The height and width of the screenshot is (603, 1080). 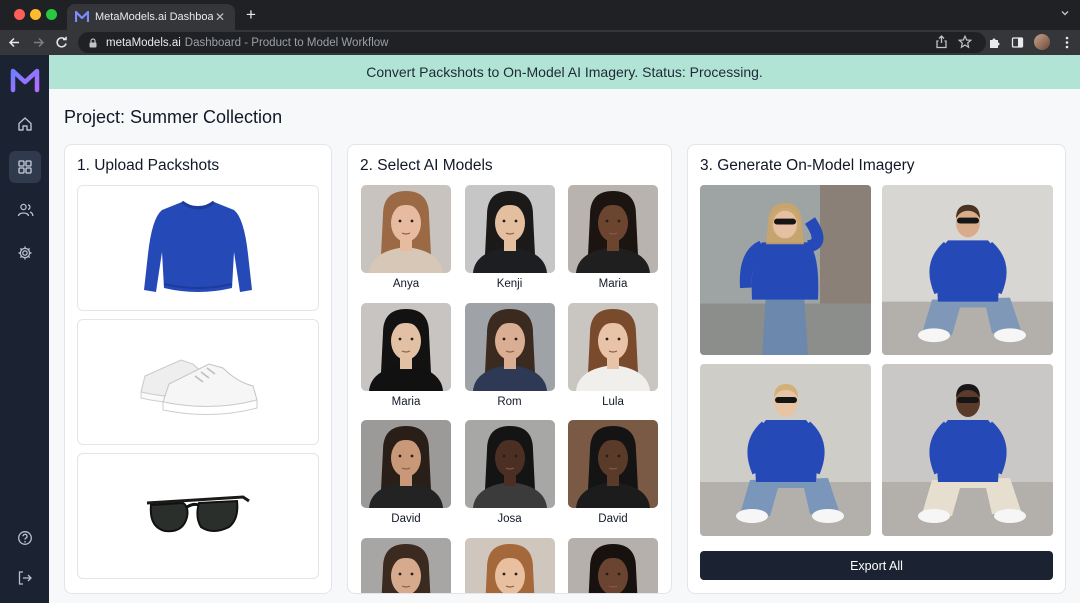 I want to click on users-icon, so click(x=25, y=210).